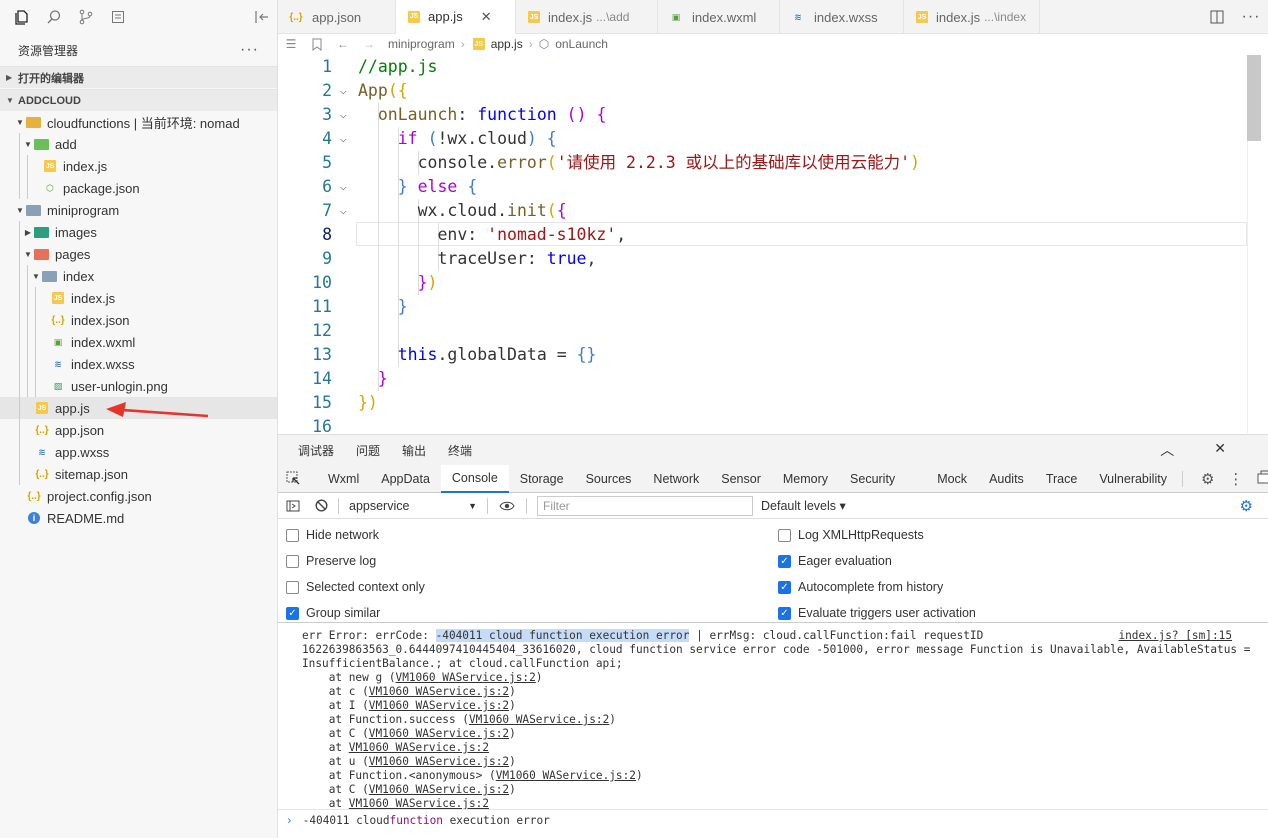 This screenshot has width=1268, height=838. Describe the element at coordinates (507, 44) in the screenshot. I see `breadcrumb-file: app.js` at that location.